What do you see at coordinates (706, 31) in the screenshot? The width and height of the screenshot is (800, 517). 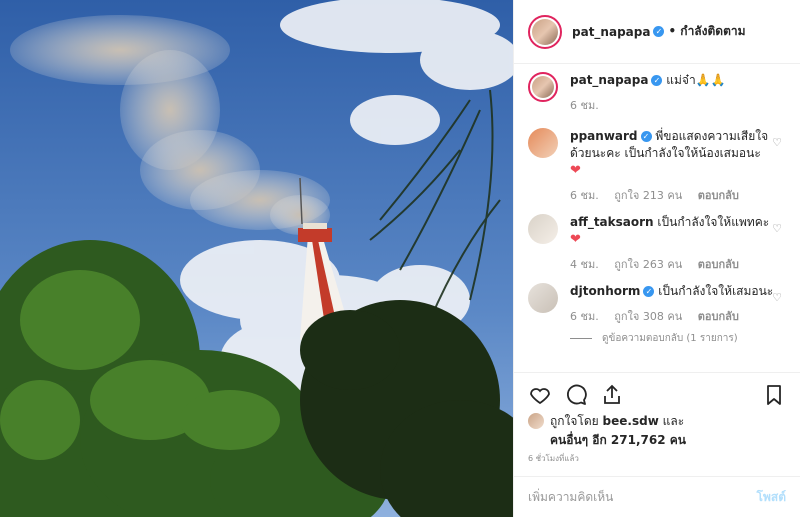 I see `follow-status: • กำลังติดตาม` at bounding box center [706, 31].